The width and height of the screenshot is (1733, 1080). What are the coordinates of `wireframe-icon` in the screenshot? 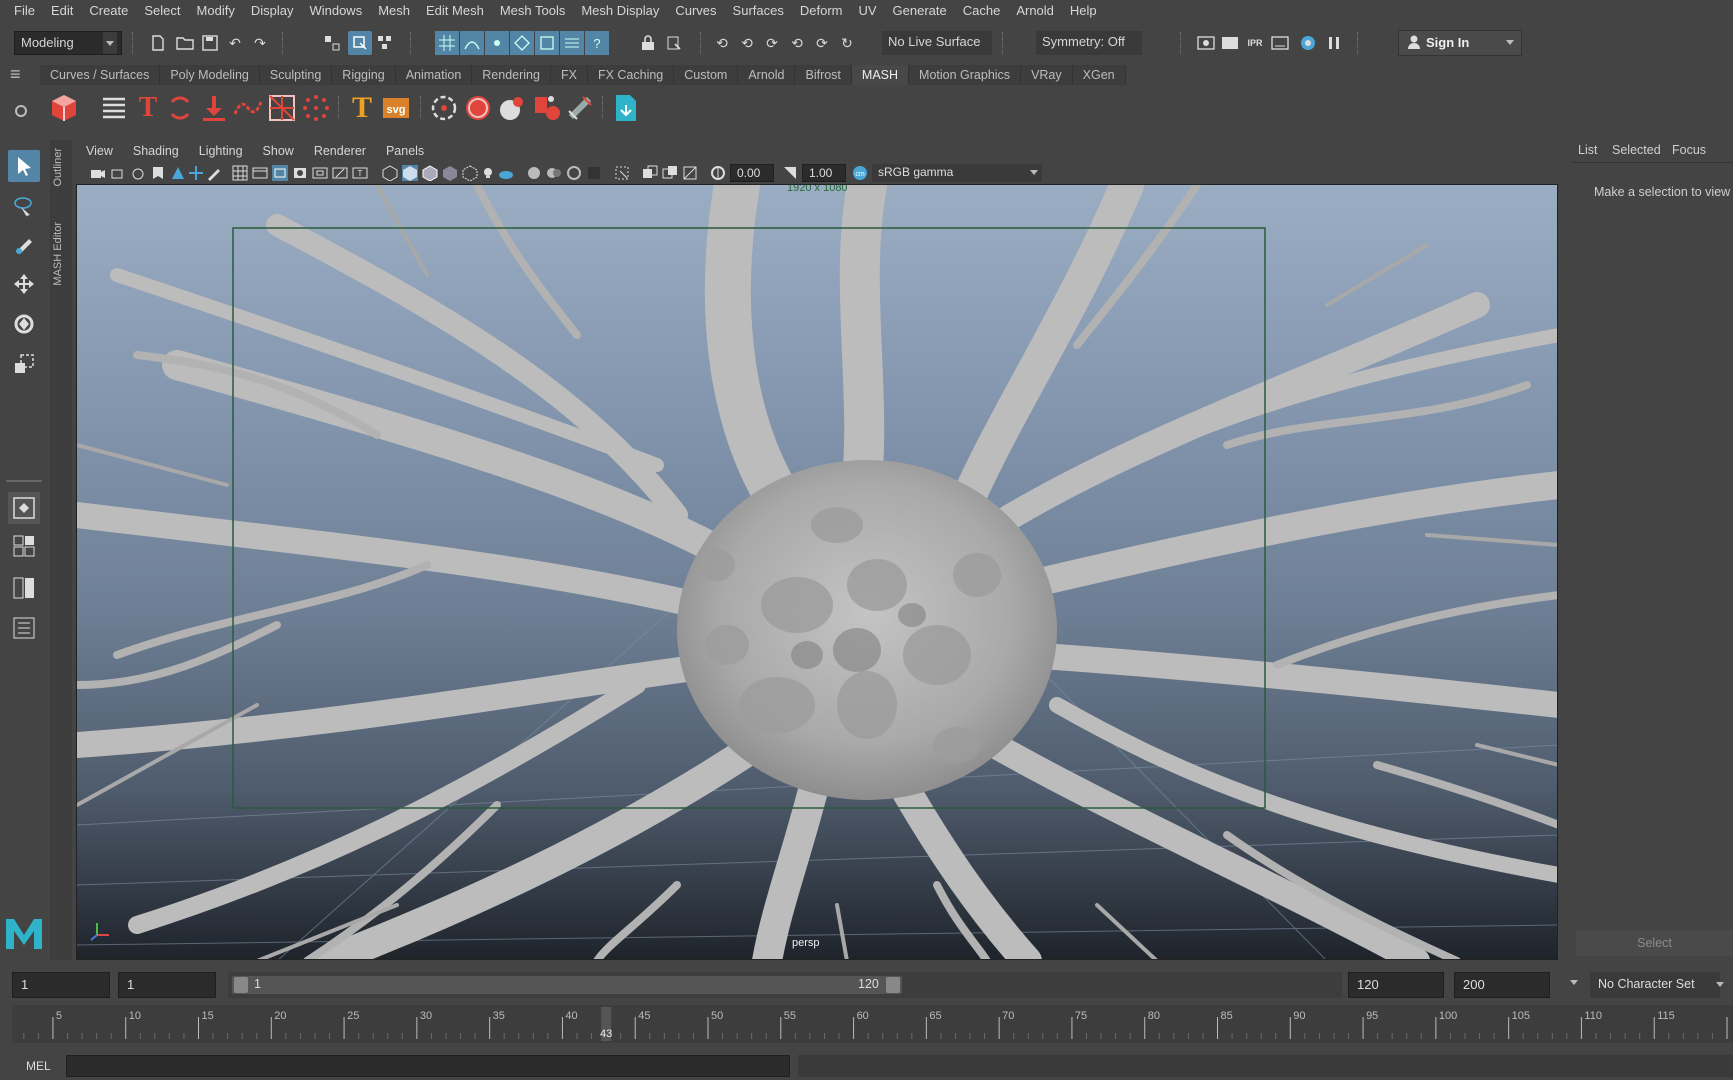 It's located at (390, 173).